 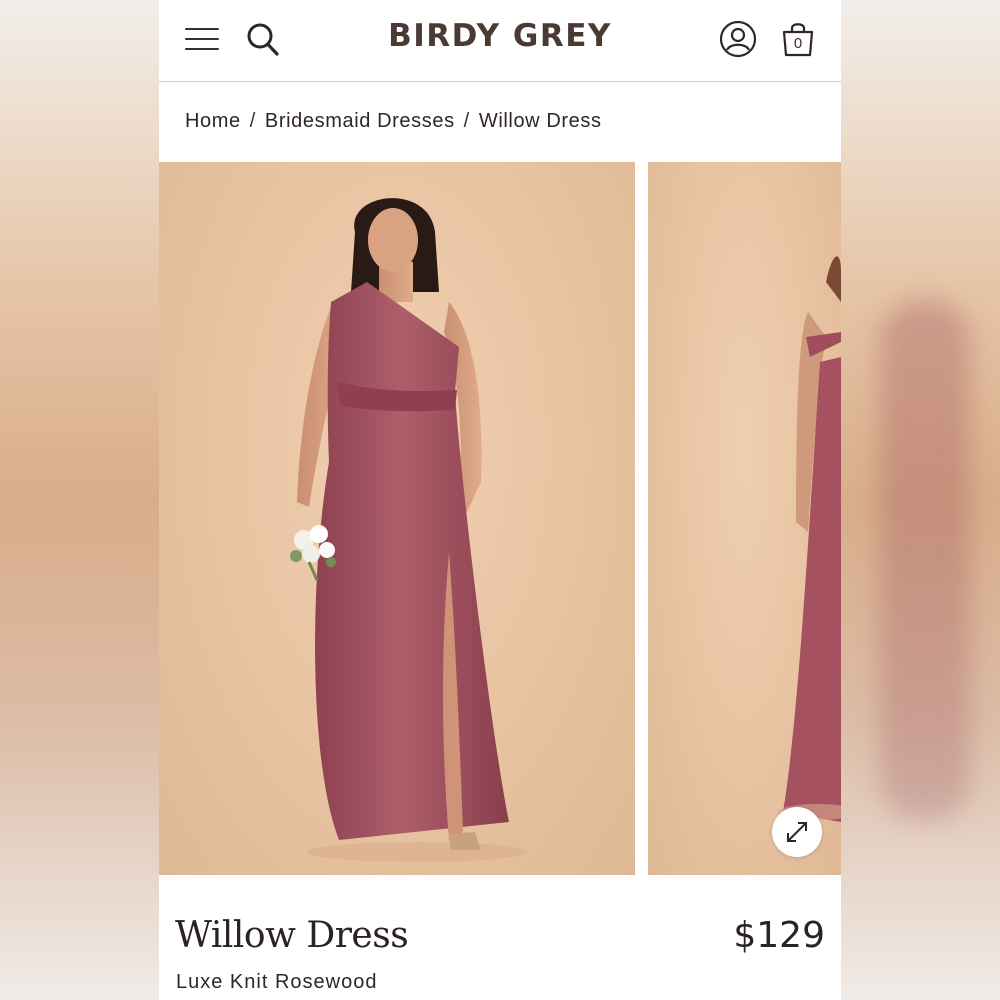 What do you see at coordinates (540, 121) in the screenshot?
I see `breadcrumb-current: Willow Dress` at bounding box center [540, 121].